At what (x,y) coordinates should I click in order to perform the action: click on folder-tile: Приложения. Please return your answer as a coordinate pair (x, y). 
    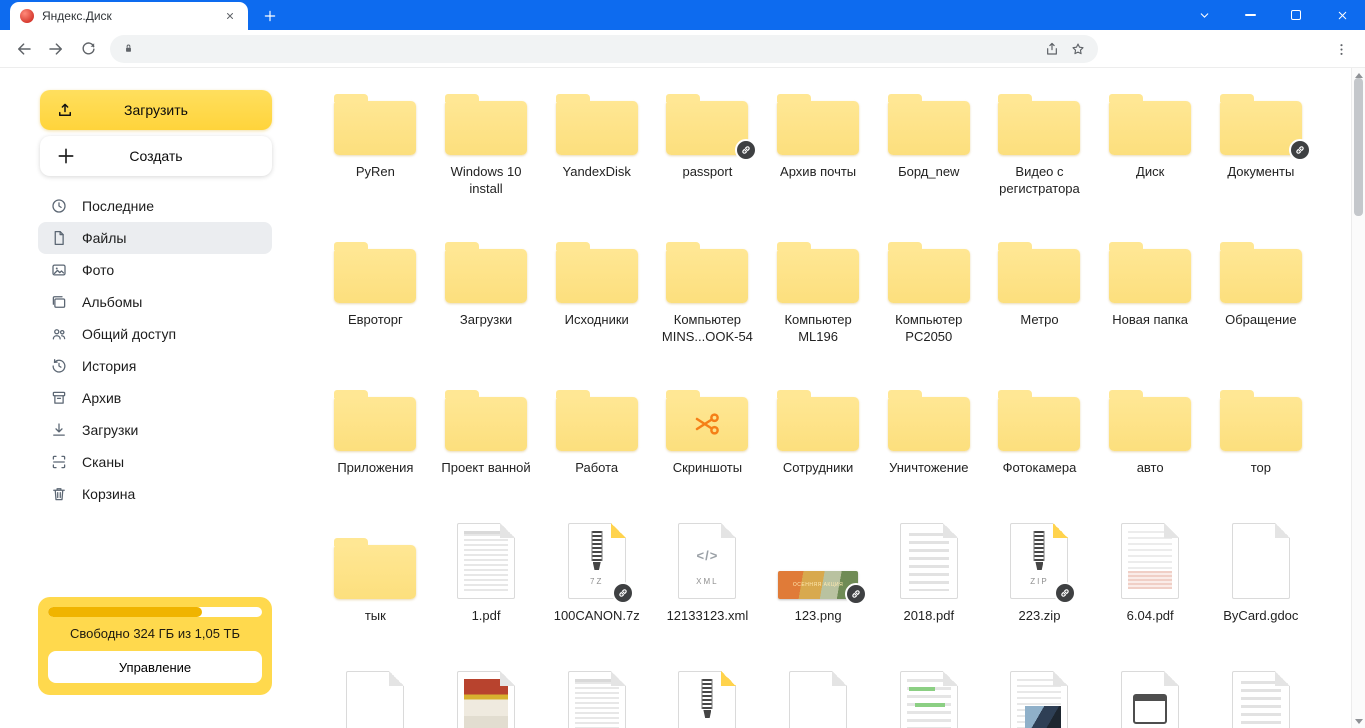
    Looking at the image, I should click on (375, 445).